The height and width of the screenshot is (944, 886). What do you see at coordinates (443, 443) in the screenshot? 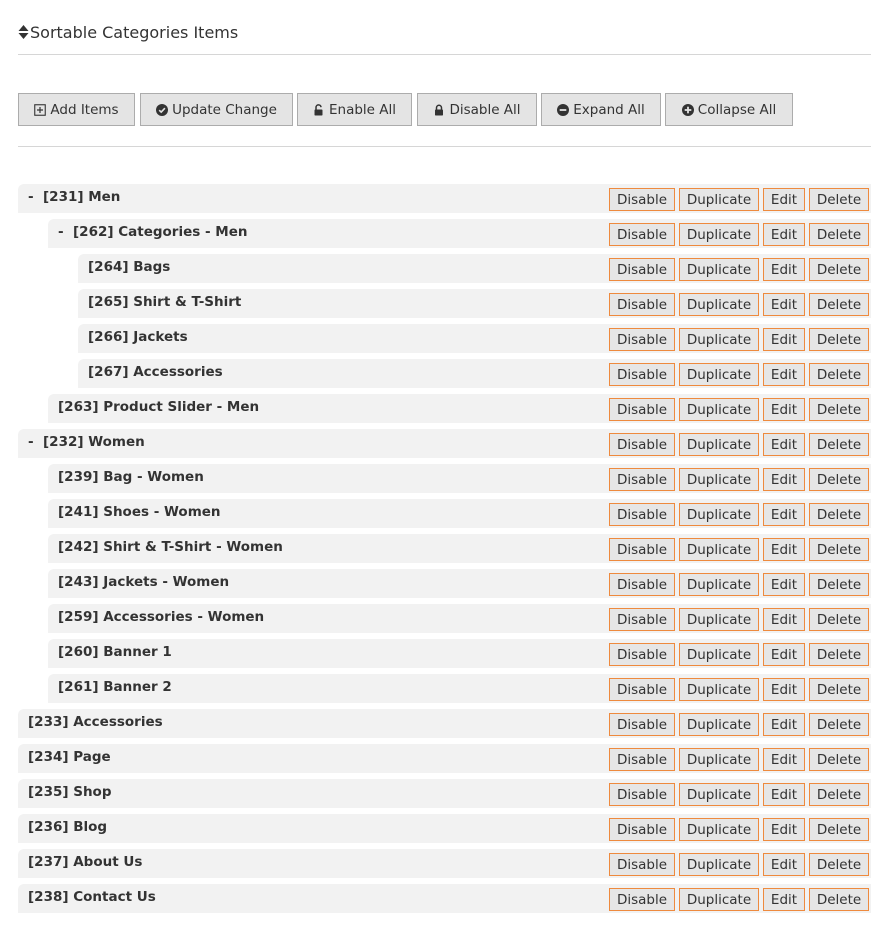
I see `tree-item-row: - [232] Women Disable Duplicate Edit Delete` at bounding box center [443, 443].